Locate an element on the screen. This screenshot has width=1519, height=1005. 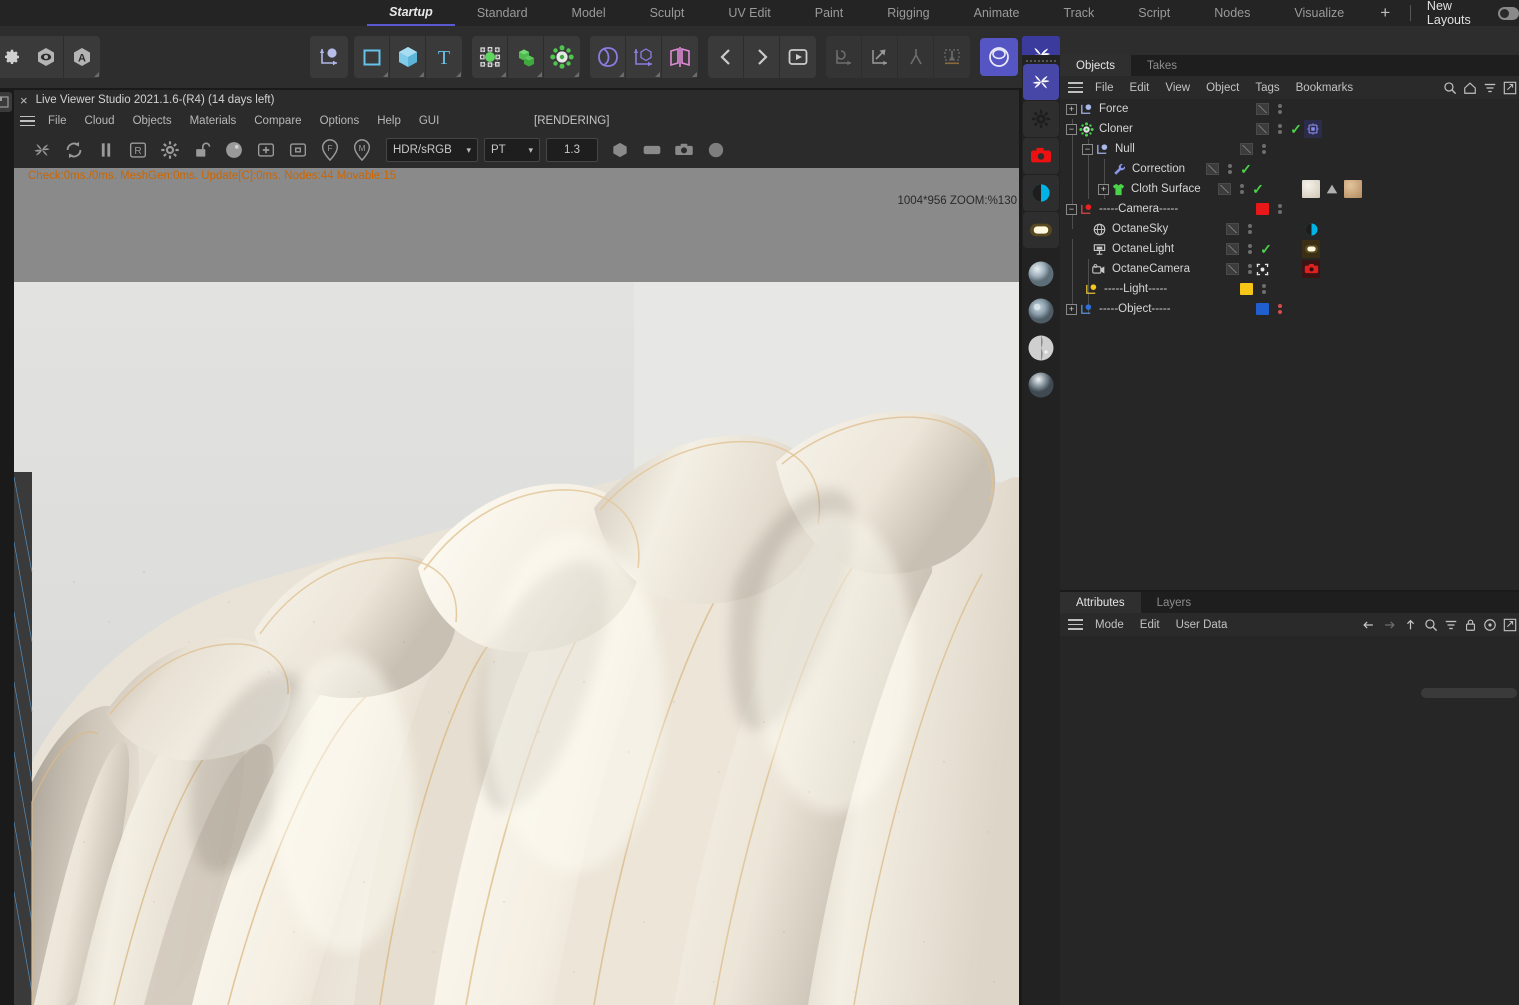
cube-primitive-button is located at coordinates (408, 57).